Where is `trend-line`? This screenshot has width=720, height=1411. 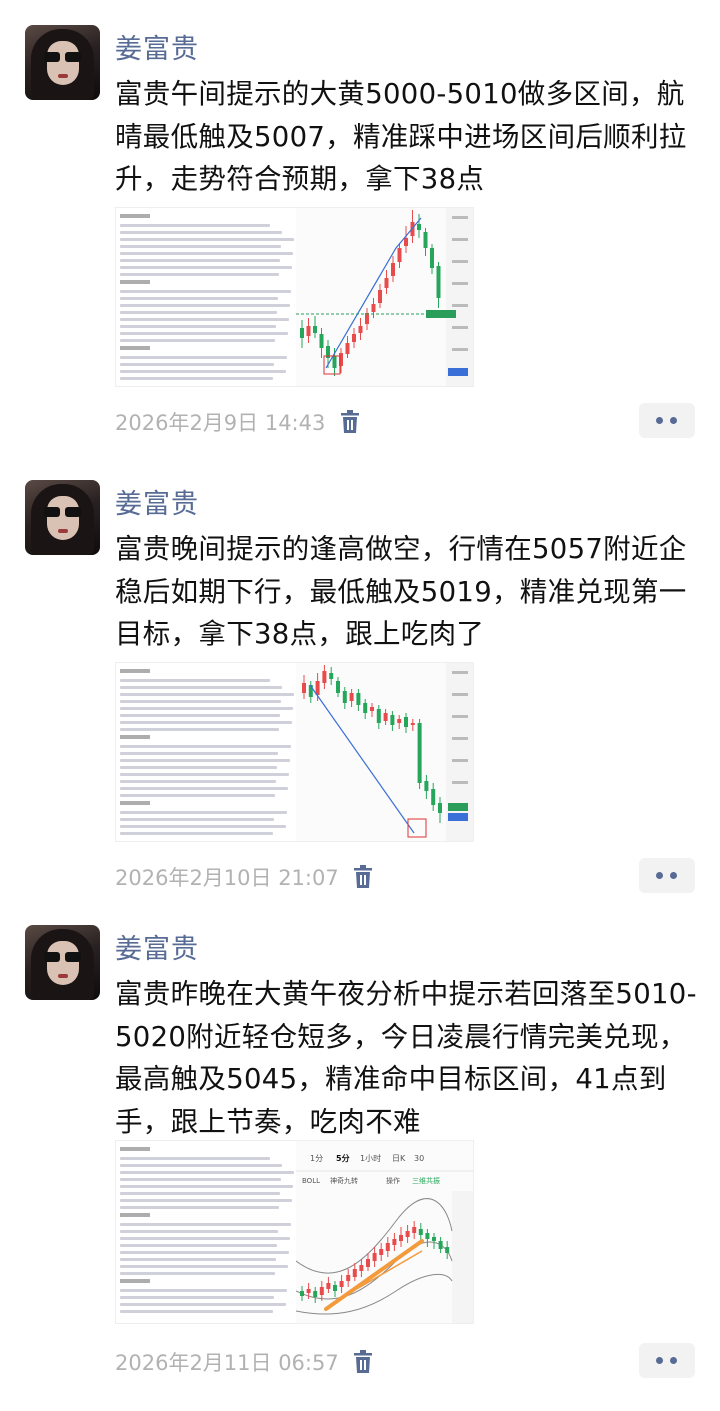 trend-line is located at coordinates (362, 759).